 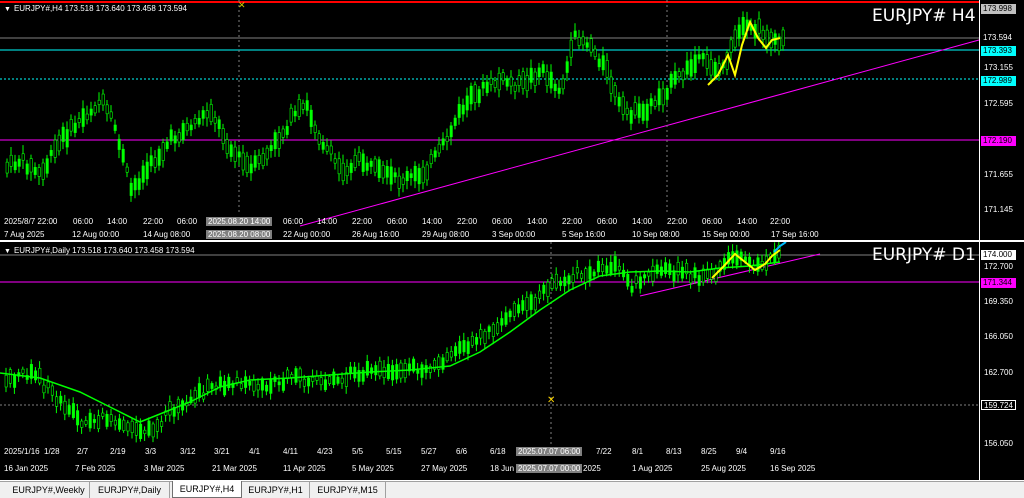 What do you see at coordinates (348, 490) in the screenshot?
I see `tab-m15: EURJPY#,M15` at bounding box center [348, 490].